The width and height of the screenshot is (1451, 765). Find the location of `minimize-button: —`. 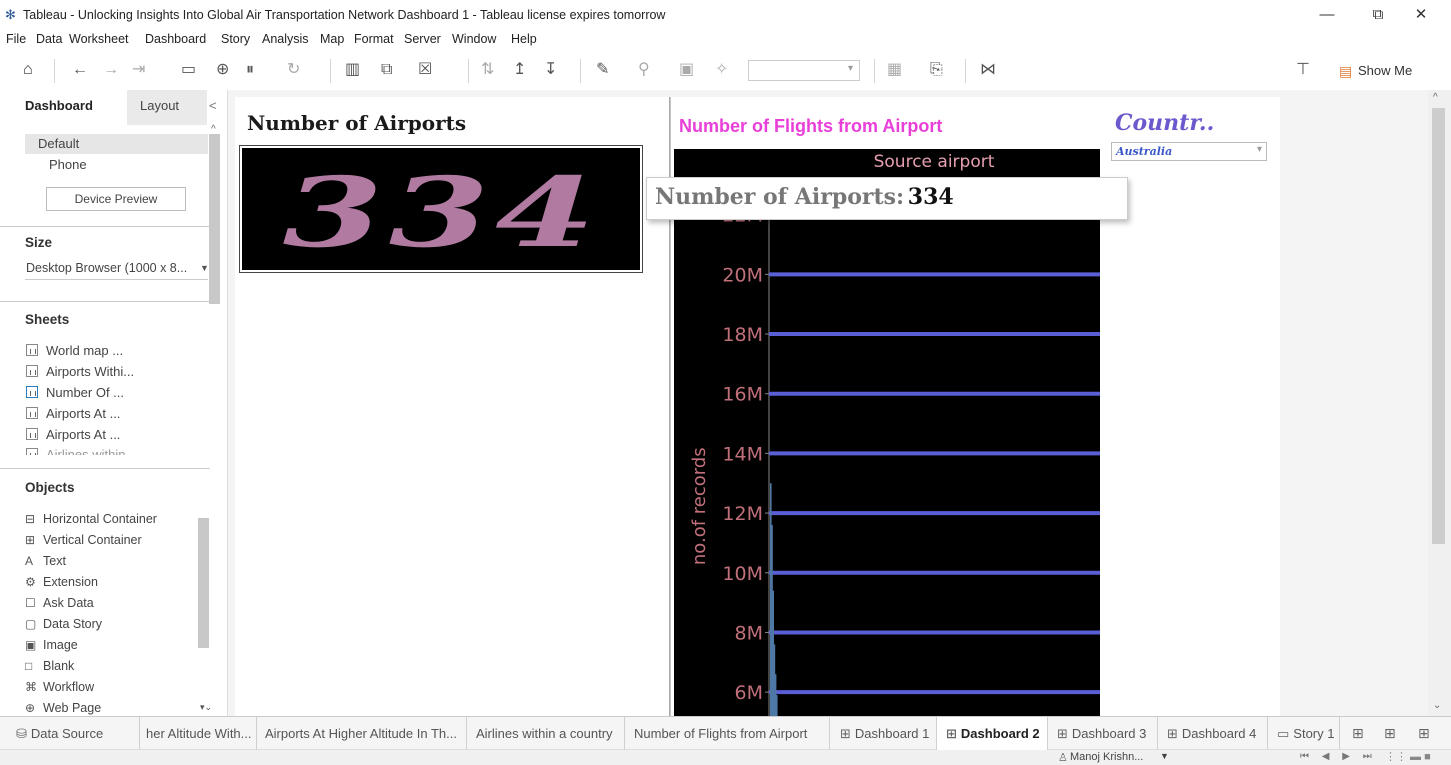

minimize-button: — is located at coordinates (1327, 15).